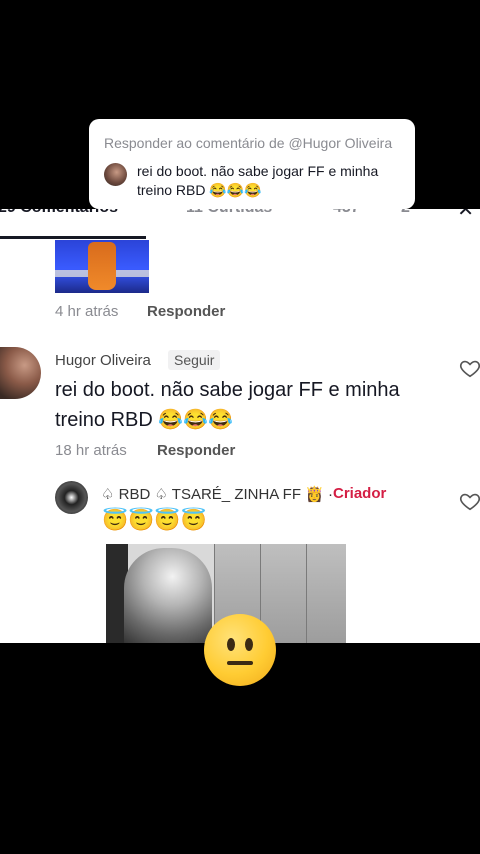  Describe the element at coordinates (91, 450) in the screenshot. I see `comment-time: 18 hr atrás` at that location.